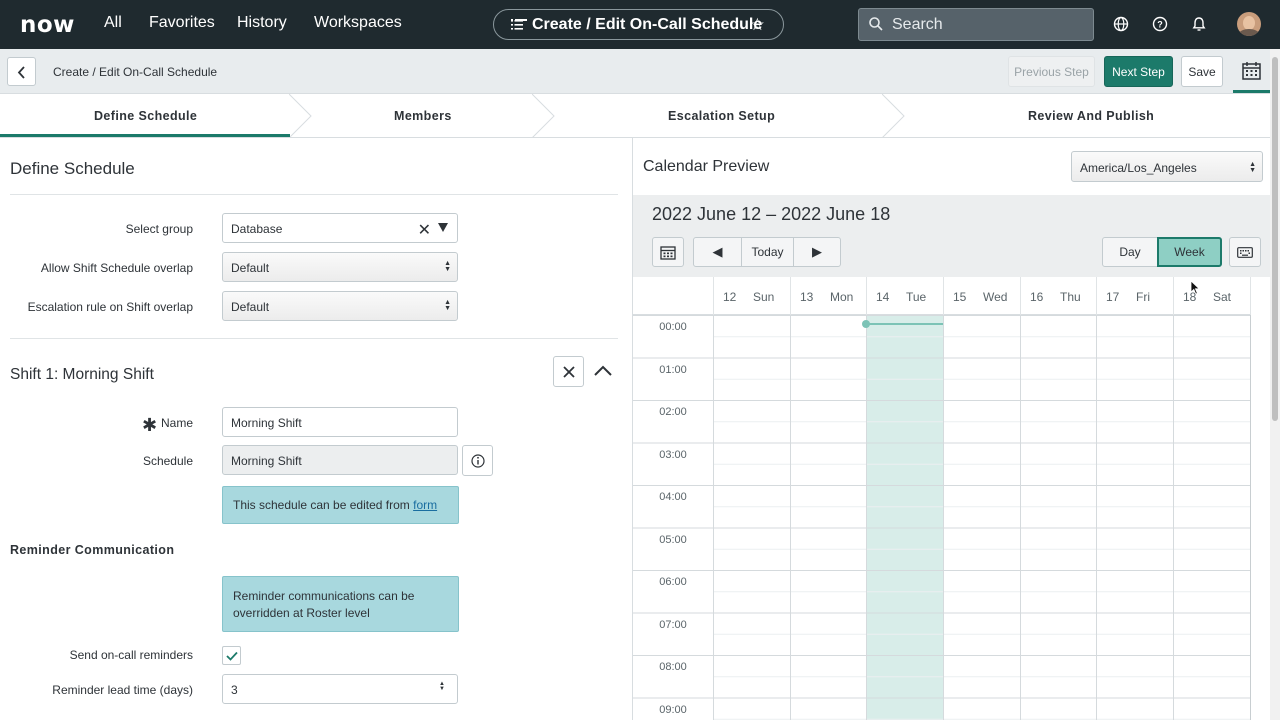 This screenshot has width=1280, height=720. I want to click on hour-label: 00:00, so click(673, 327).